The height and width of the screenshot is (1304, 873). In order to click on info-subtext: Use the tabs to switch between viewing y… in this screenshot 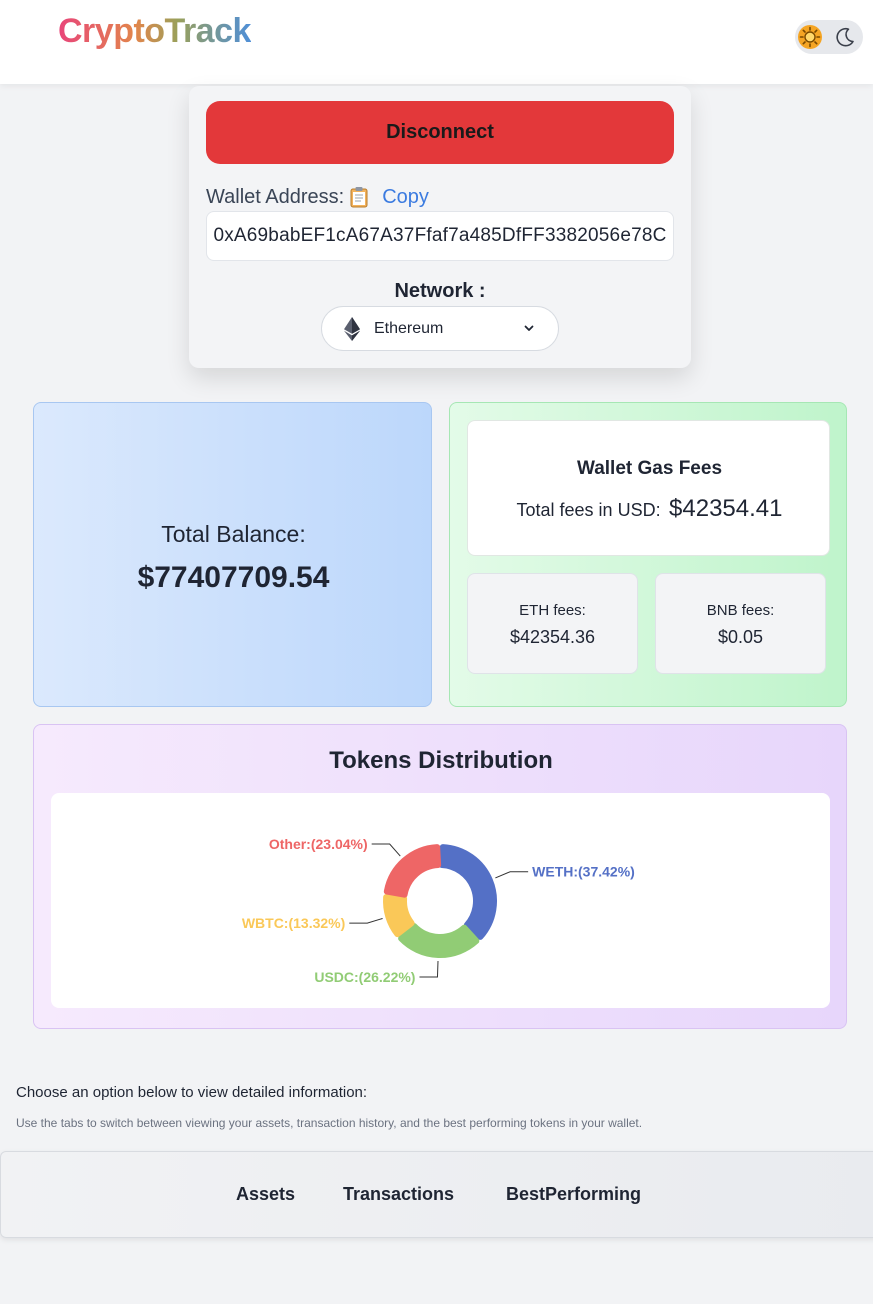, I will do `click(329, 1123)`.